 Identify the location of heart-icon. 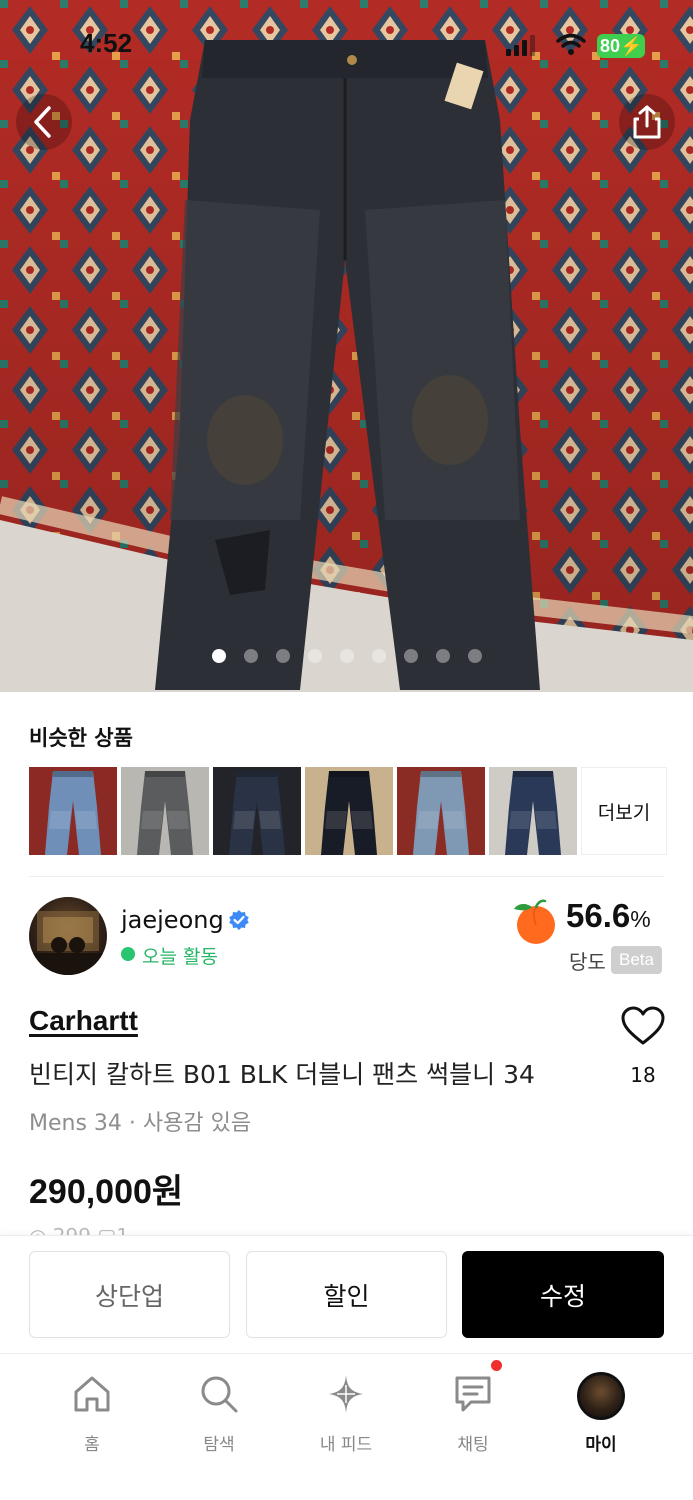
(643, 1026).